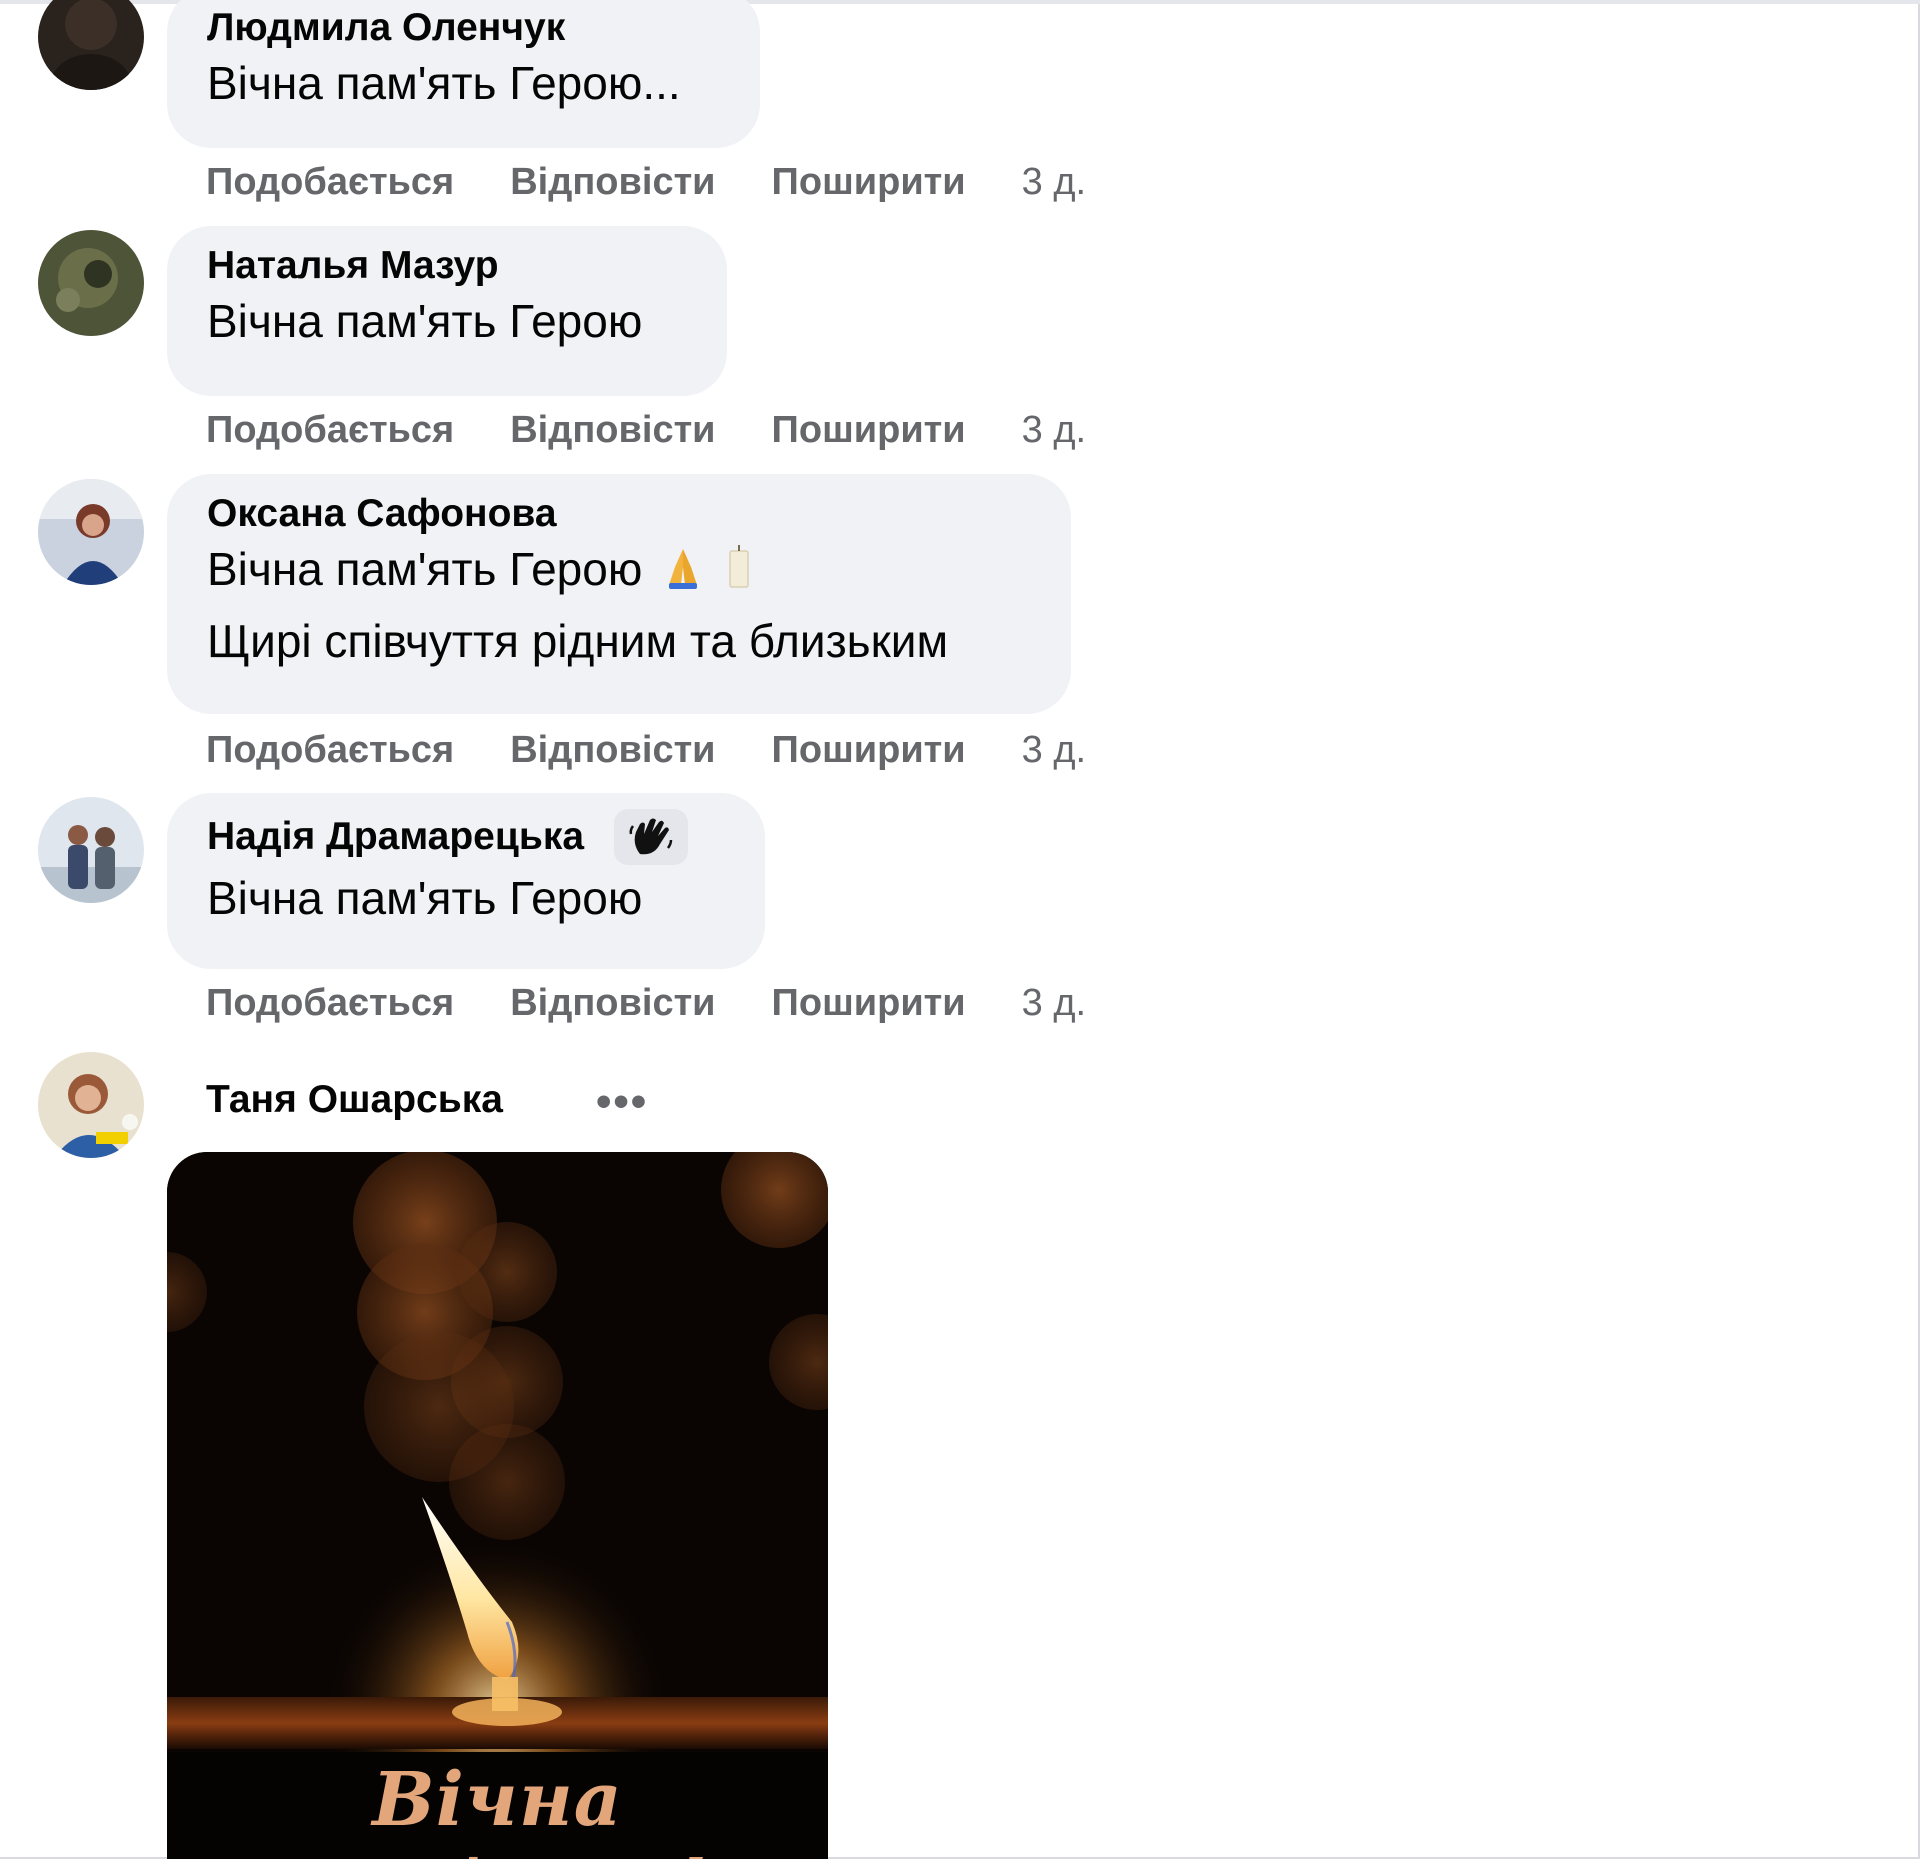  I want to click on folded-hands-emoji, so click(683, 573).